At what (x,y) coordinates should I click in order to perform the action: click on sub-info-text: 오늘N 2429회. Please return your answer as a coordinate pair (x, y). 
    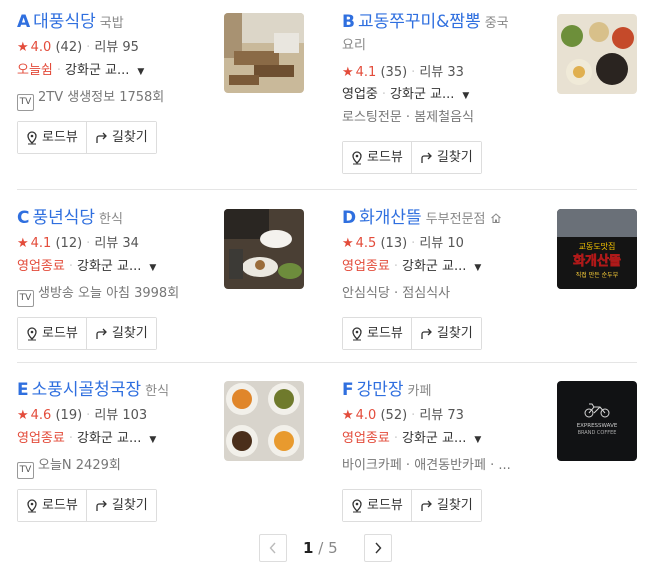
    Looking at the image, I should click on (79, 465).